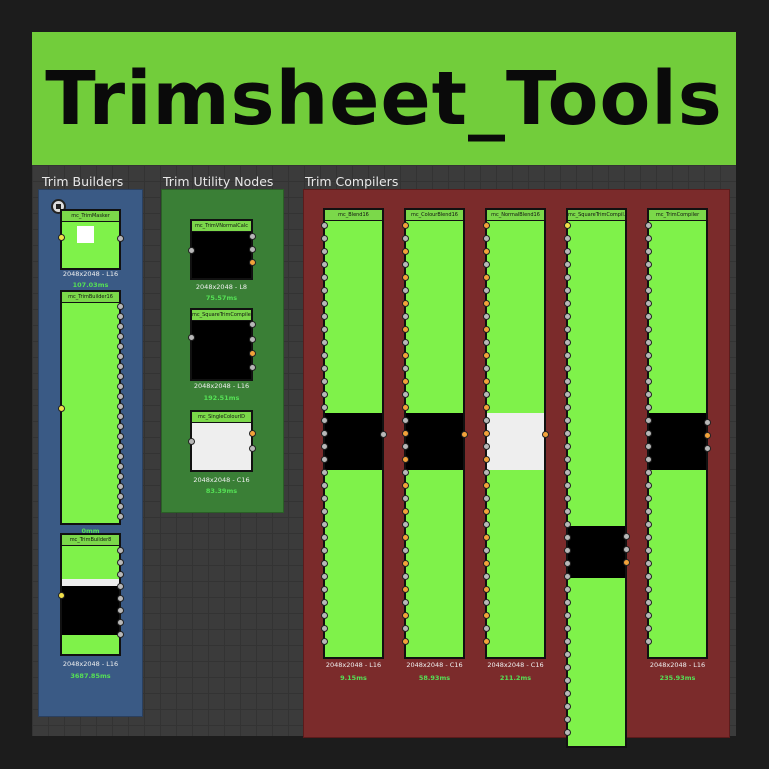 The height and width of the screenshot is (769, 769). Describe the element at coordinates (677, 433) in the screenshot. I see `node-trim-compiler: mc_TrimCompiler` at that location.